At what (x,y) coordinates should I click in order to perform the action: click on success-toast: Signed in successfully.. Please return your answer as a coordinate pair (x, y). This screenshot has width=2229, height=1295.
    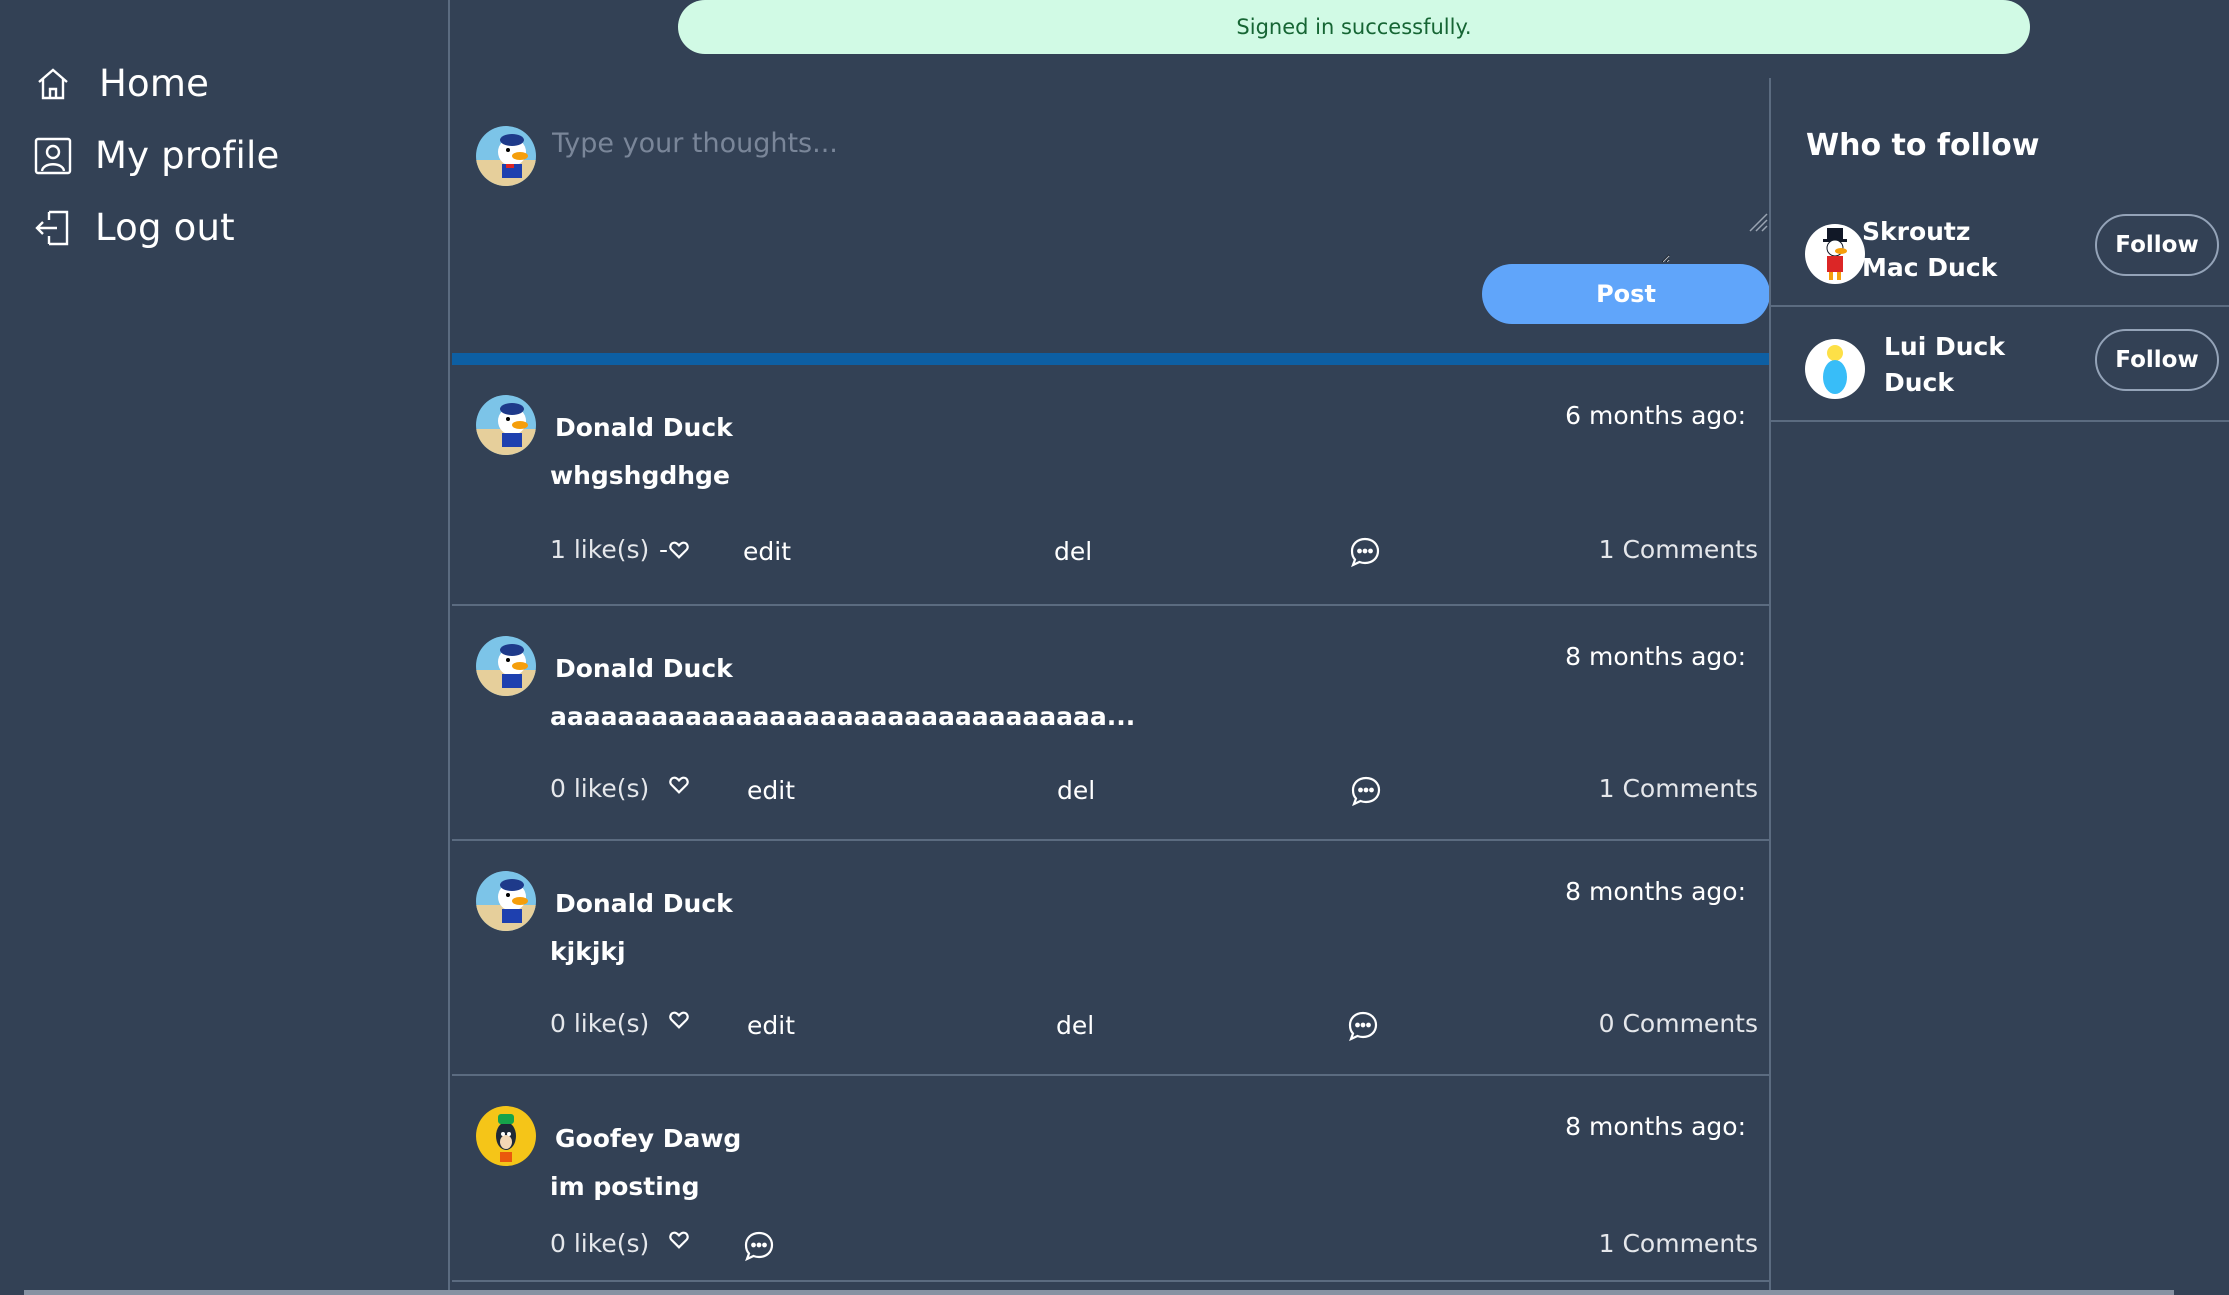
    Looking at the image, I should click on (1354, 27).